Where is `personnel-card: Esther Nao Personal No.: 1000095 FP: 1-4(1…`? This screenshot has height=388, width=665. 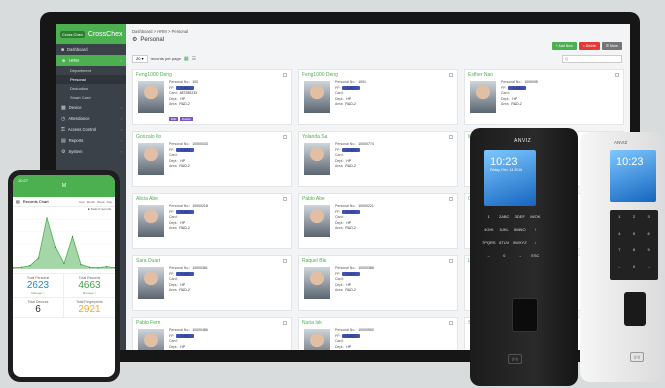 personnel-card: Esther Nao Personal No.: 1000095 FP: 1-4(1… is located at coordinates (544, 97).